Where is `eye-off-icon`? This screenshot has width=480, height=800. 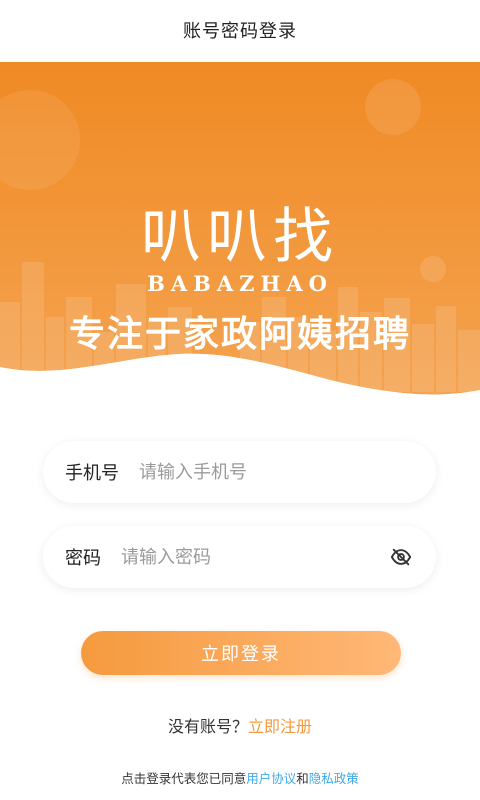 eye-off-icon is located at coordinates (401, 557).